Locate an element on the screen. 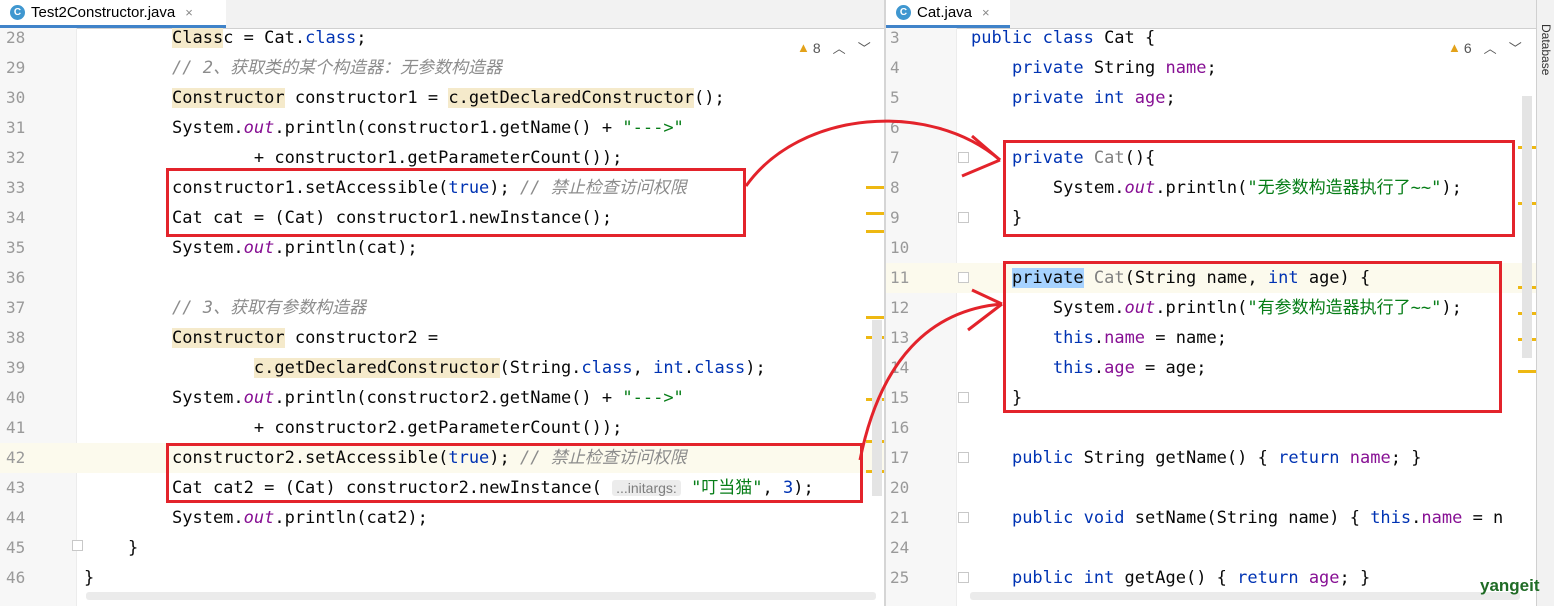  code-token: class is located at coordinates (331, 38).